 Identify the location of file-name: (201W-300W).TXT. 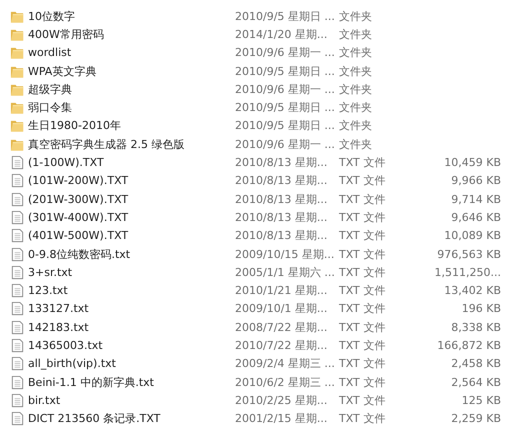
(78, 199).